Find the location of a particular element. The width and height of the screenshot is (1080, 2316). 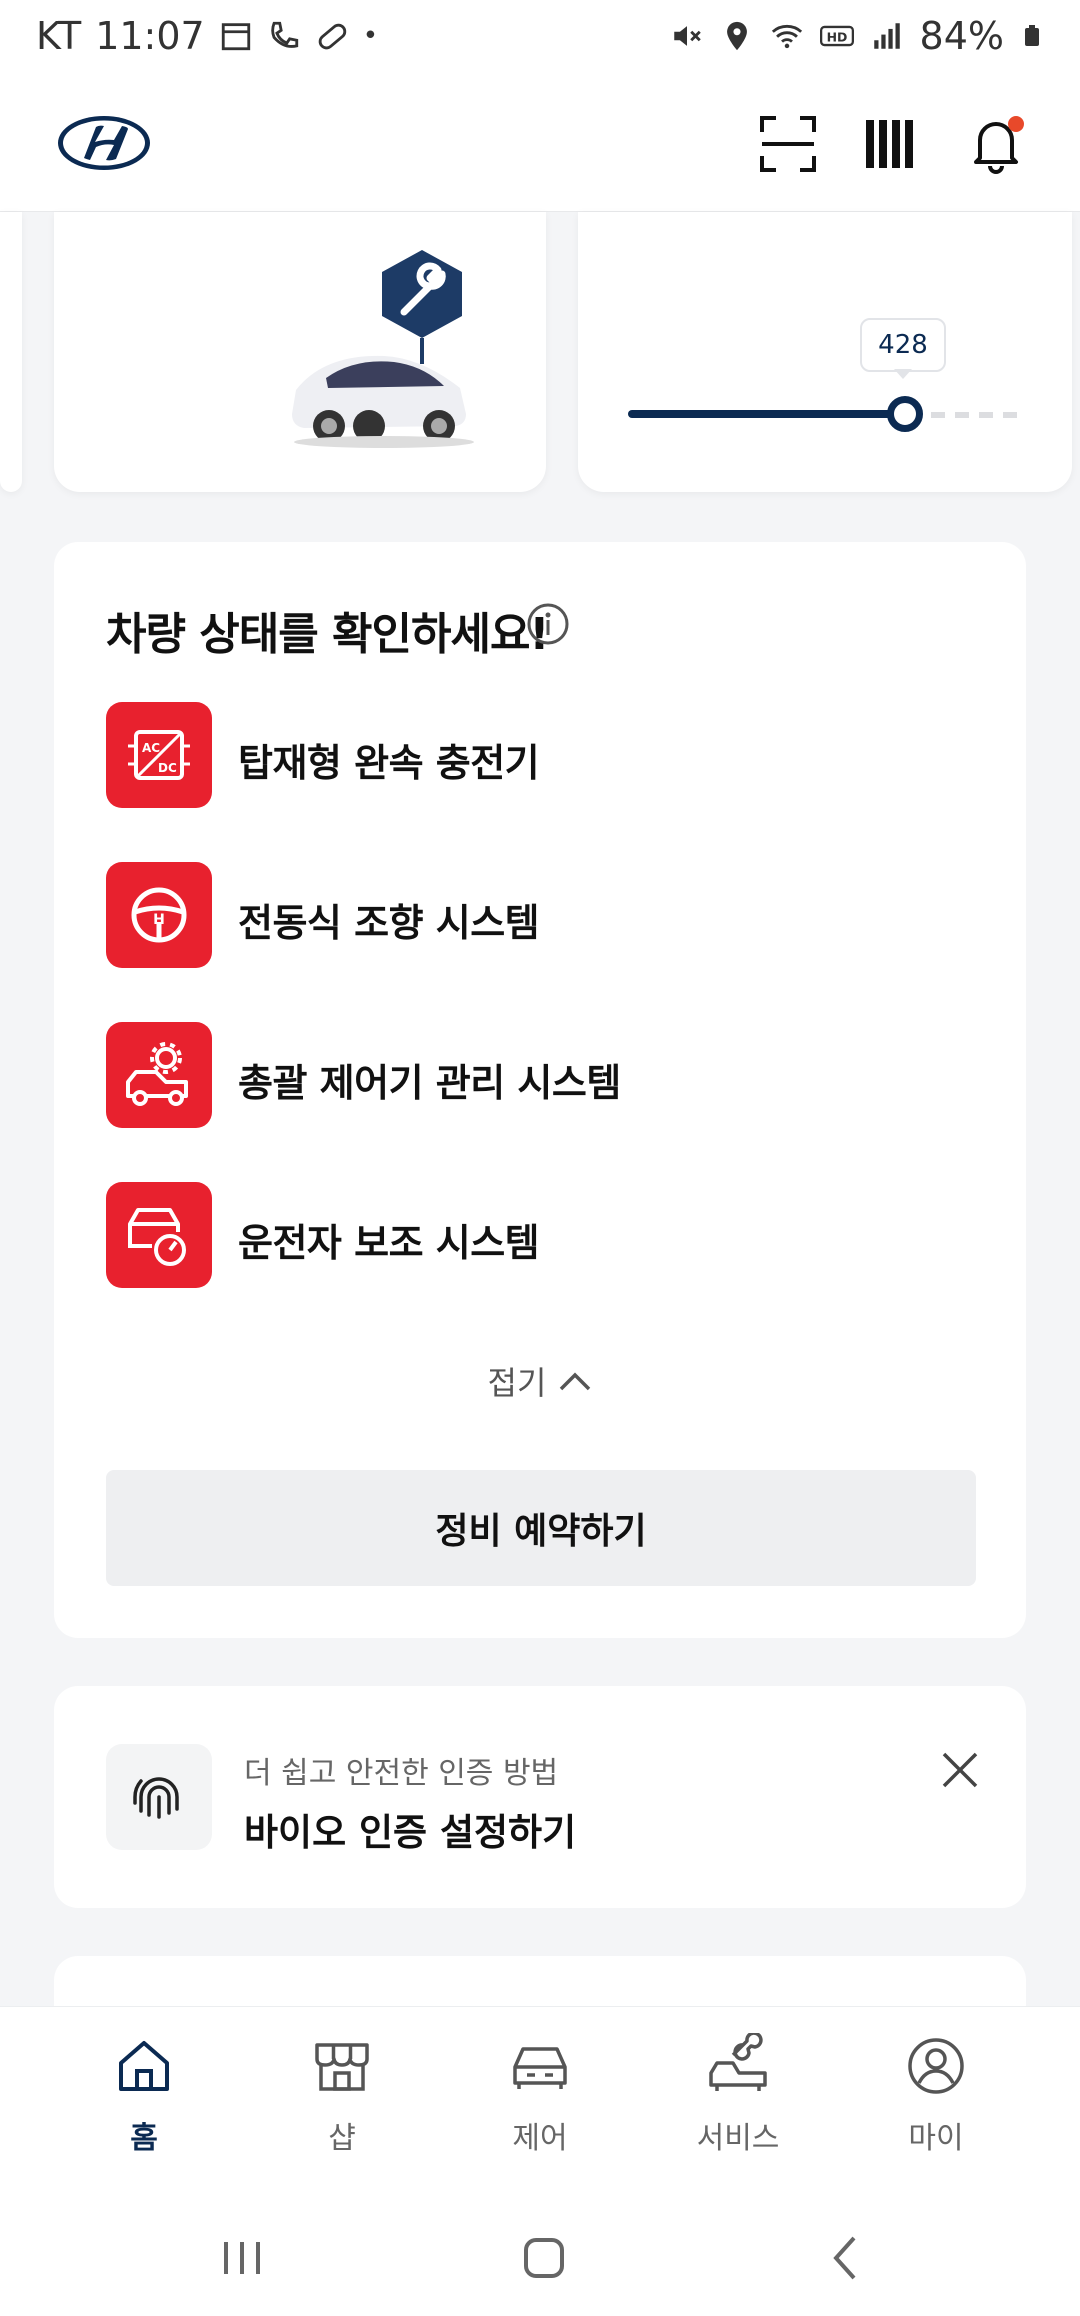

range-track is located at coordinates (823, 414).